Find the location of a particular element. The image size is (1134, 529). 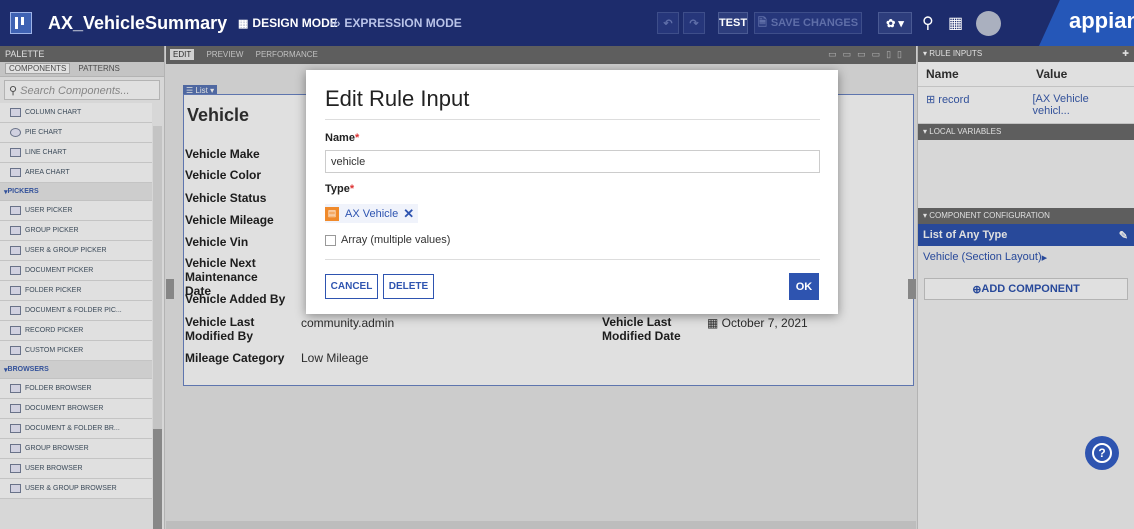

save-changes-button: 🗎 SAVE CHANGES is located at coordinates (808, 23).